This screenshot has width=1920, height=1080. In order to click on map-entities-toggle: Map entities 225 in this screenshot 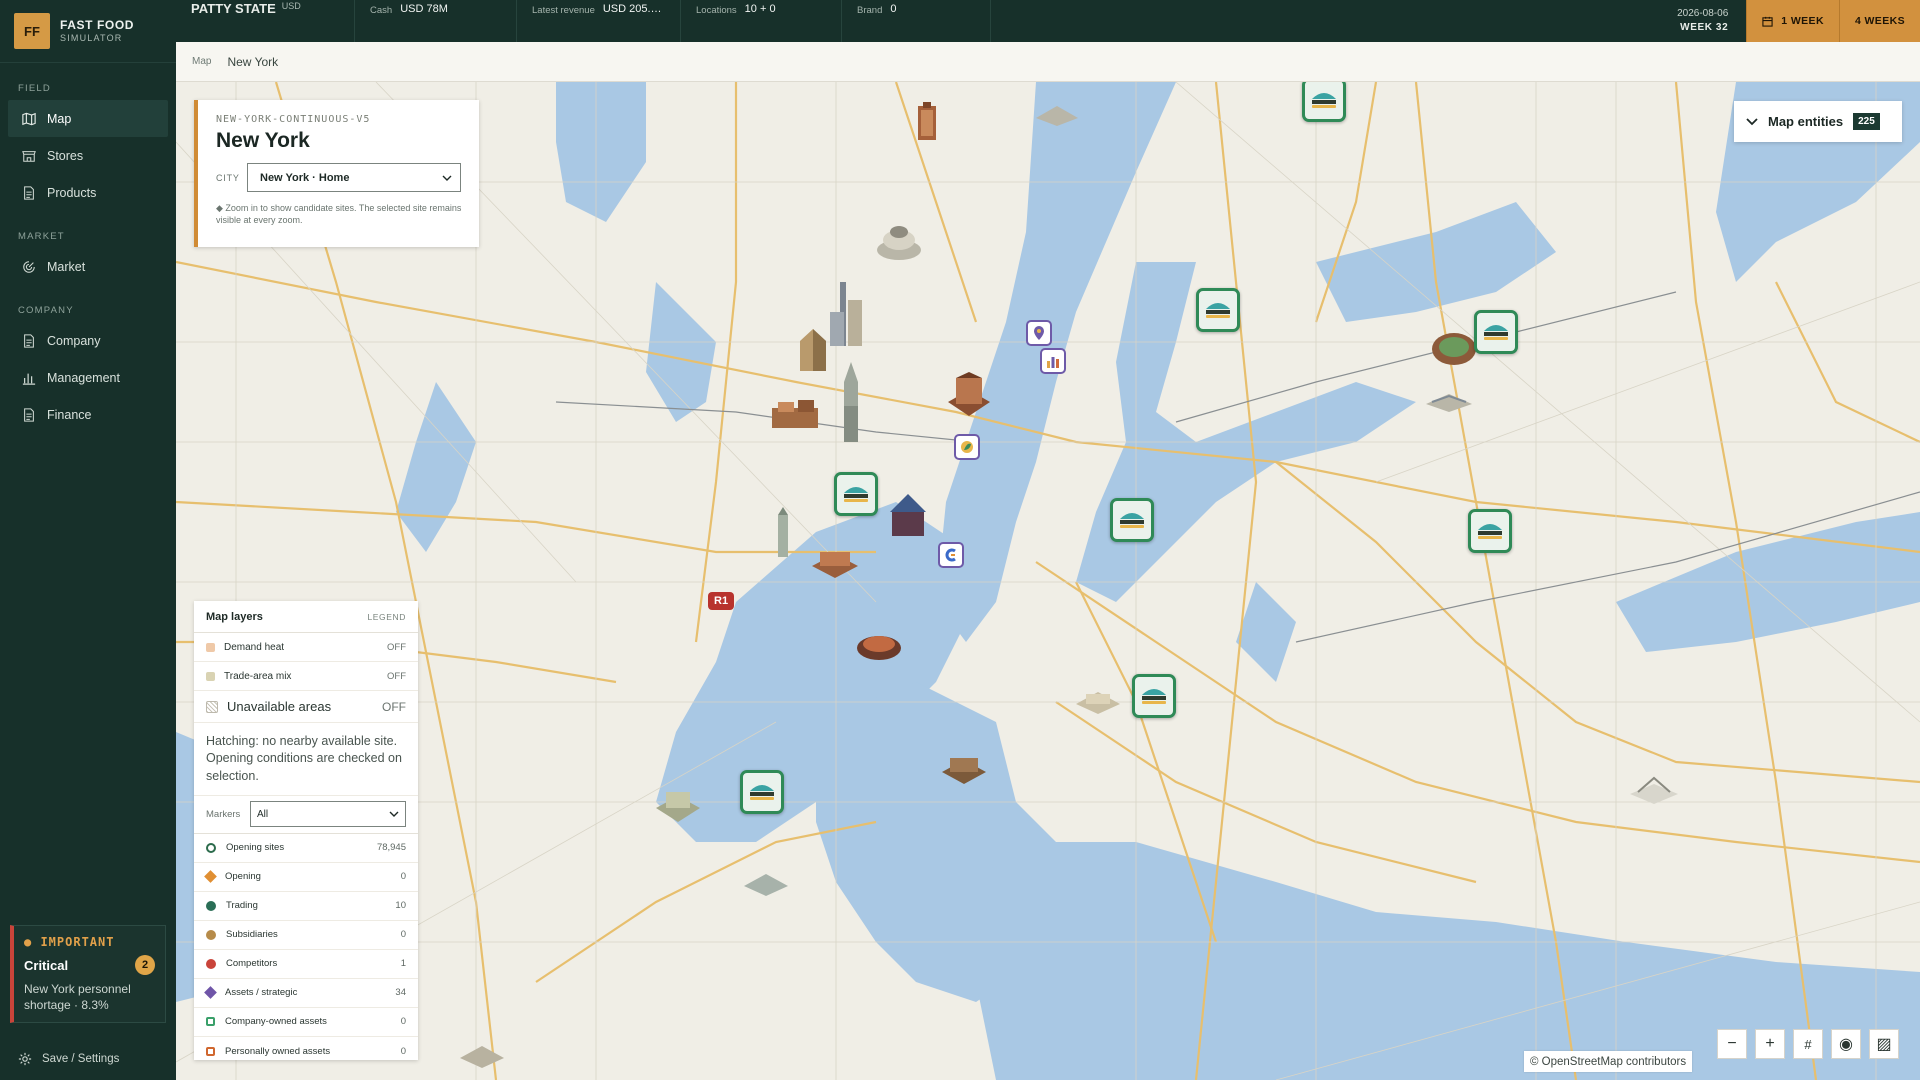, I will do `click(1818, 121)`.